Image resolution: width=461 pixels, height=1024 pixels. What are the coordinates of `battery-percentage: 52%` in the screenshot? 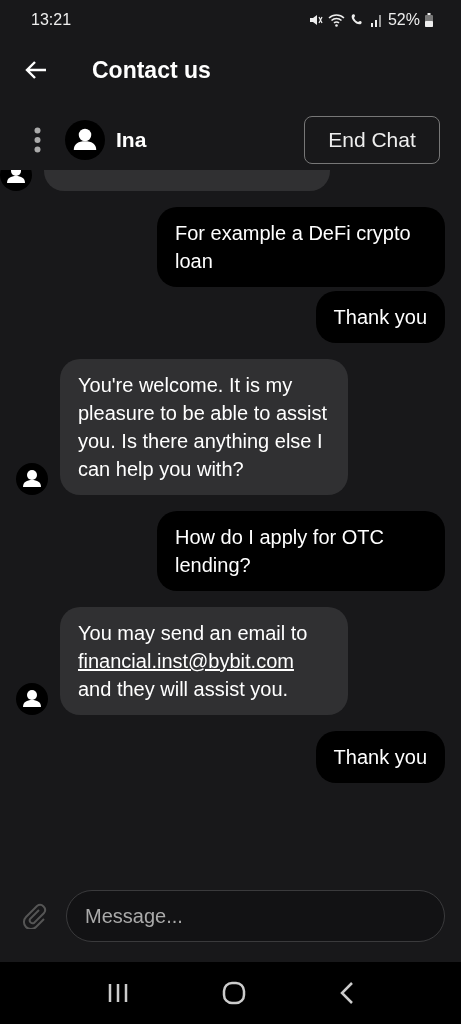 It's located at (403, 20).